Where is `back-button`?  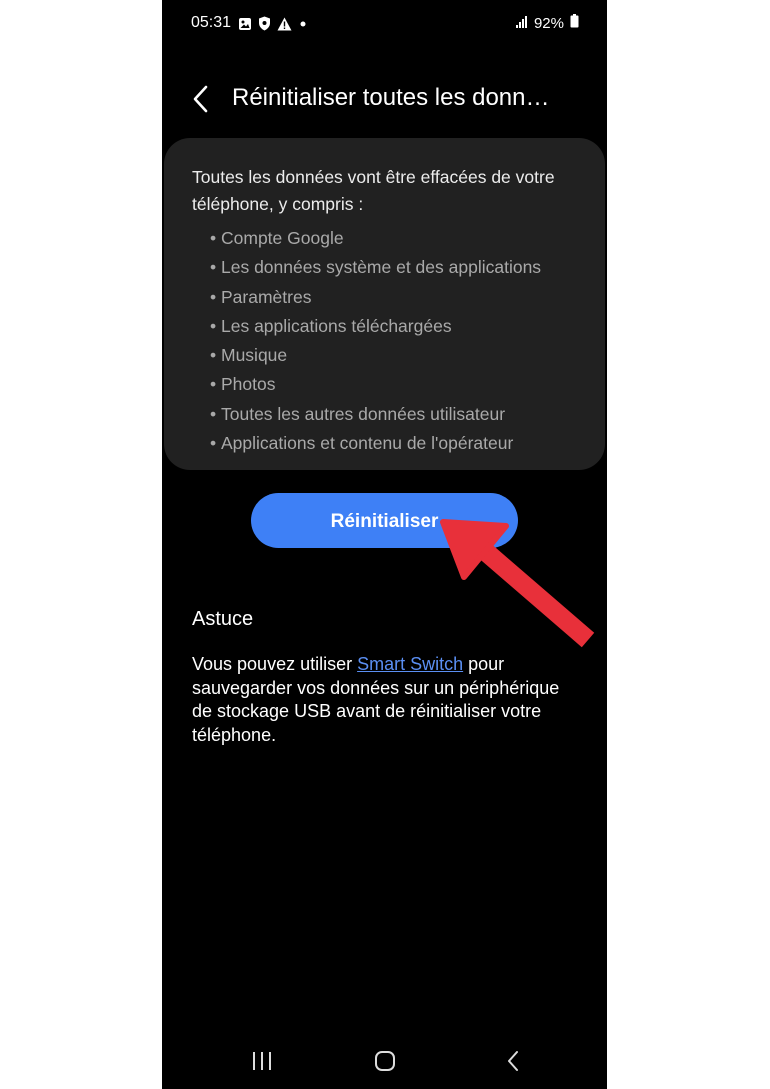
back-button is located at coordinates (201, 99).